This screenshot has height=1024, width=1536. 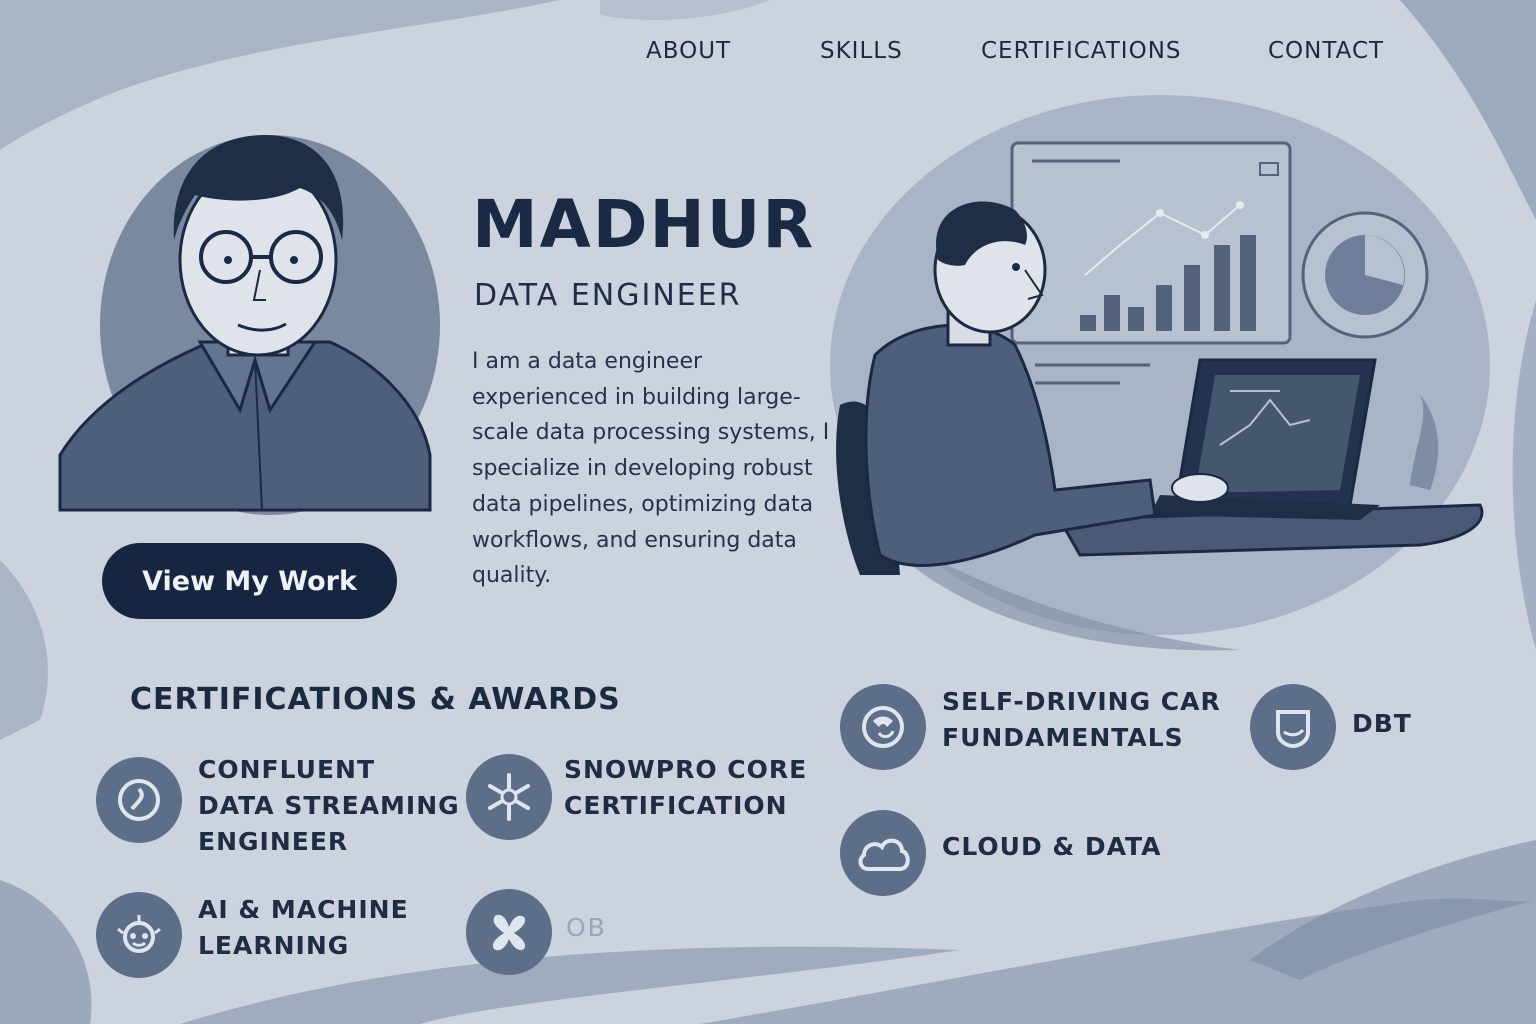 What do you see at coordinates (688, 51) in the screenshot?
I see `nav-about: ABOUT` at bounding box center [688, 51].